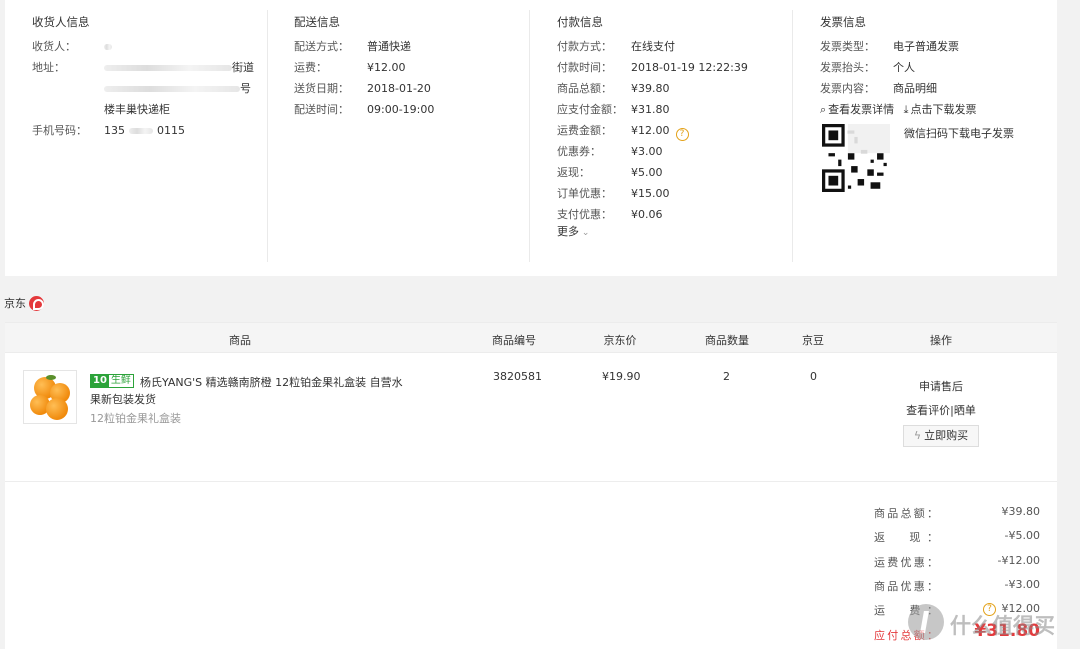 The height and width of the screenshot is (649, 1080). I want to click on payment-title: 付款信息, so click(580, 22).